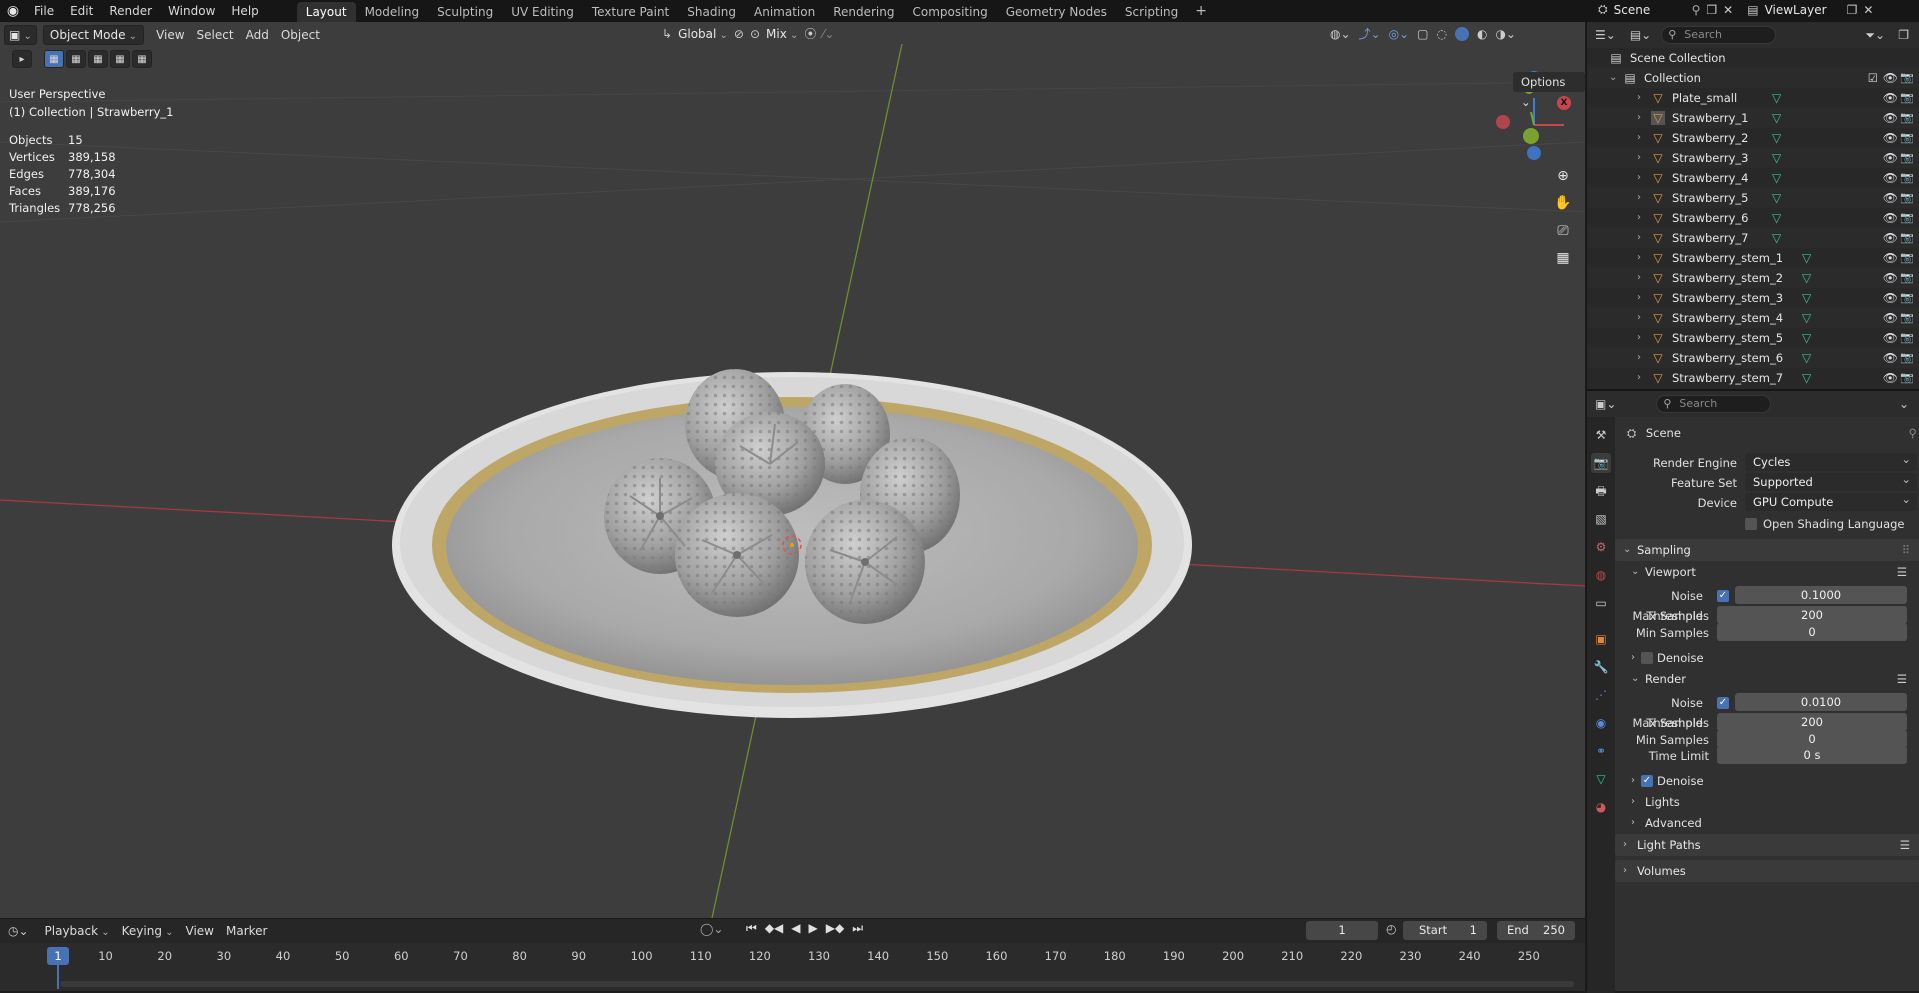 The height and width of the screenshot is (993, 1919). I want to click on menu-keying: Keying, so click(148, 931).